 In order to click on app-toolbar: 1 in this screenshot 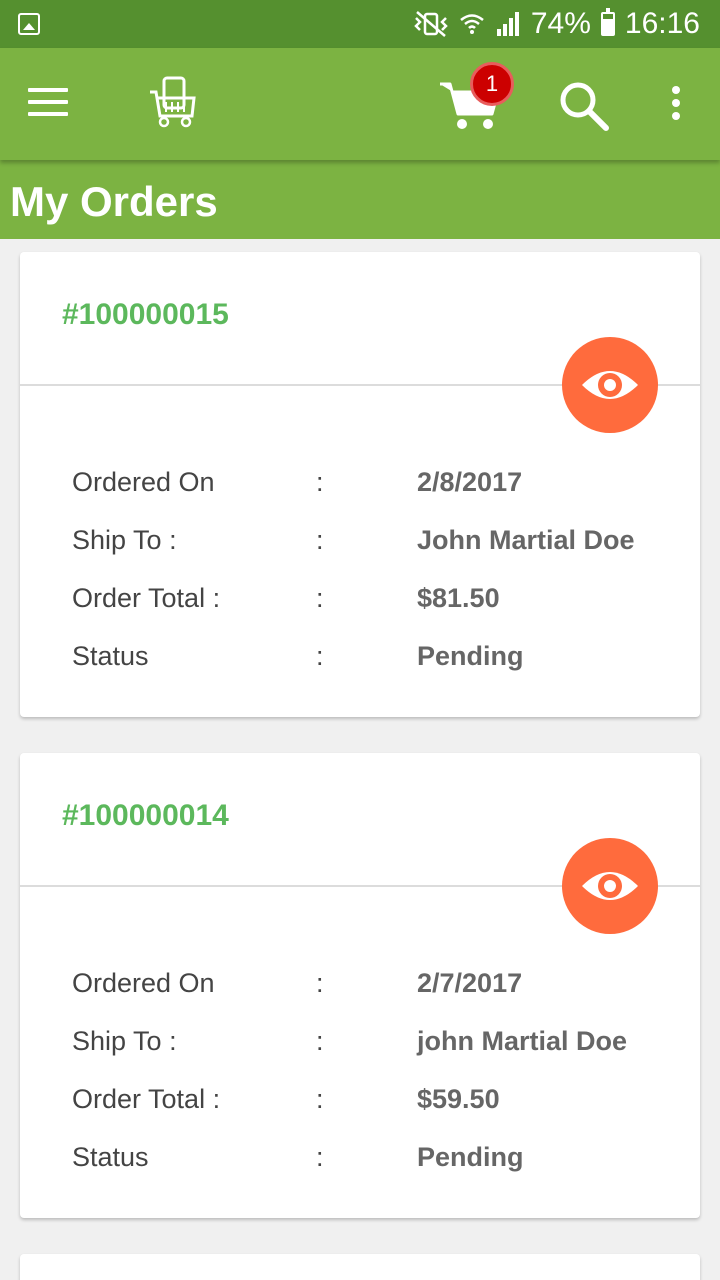, I will do `click(360, 104)`.